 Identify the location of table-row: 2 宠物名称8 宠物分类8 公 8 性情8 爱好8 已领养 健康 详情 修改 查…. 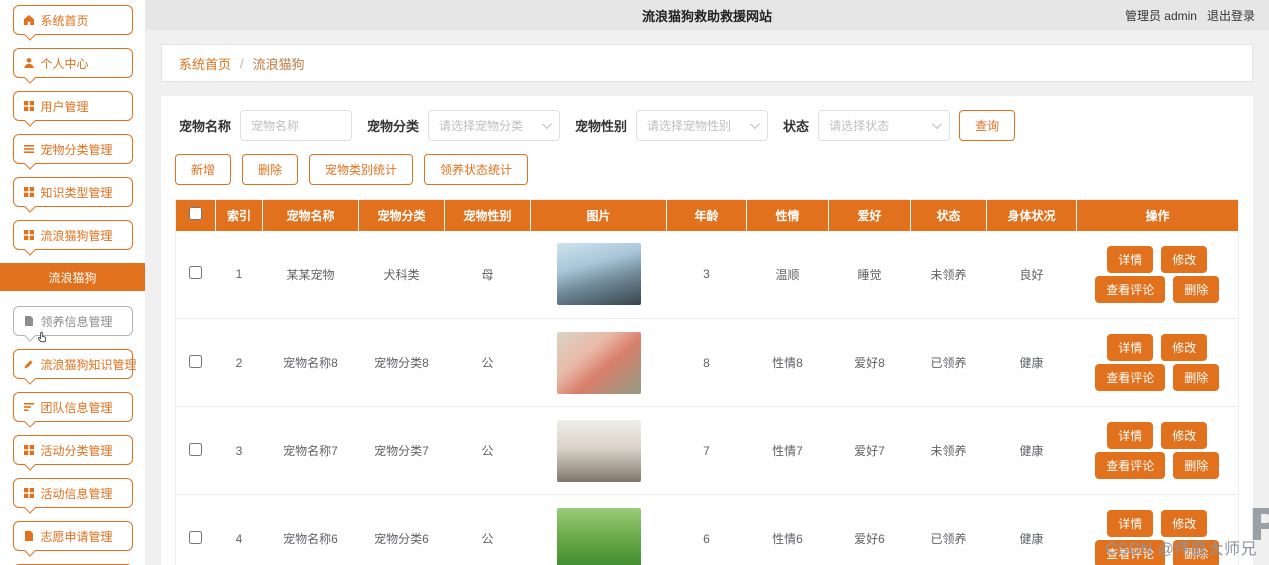
(707, 362).